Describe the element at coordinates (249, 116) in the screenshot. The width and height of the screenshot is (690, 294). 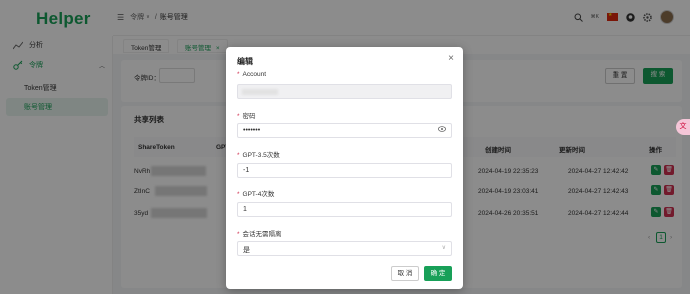
I see `field-label-text: 密码` at that location.